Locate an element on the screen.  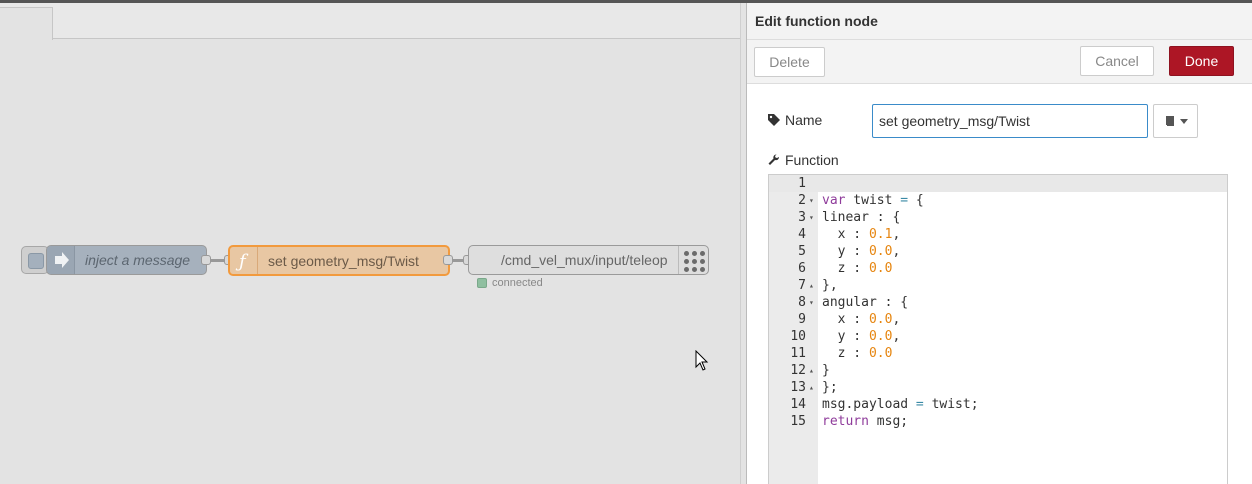
code-text: msg.payload = twist; is located at coordinates (900, 404).